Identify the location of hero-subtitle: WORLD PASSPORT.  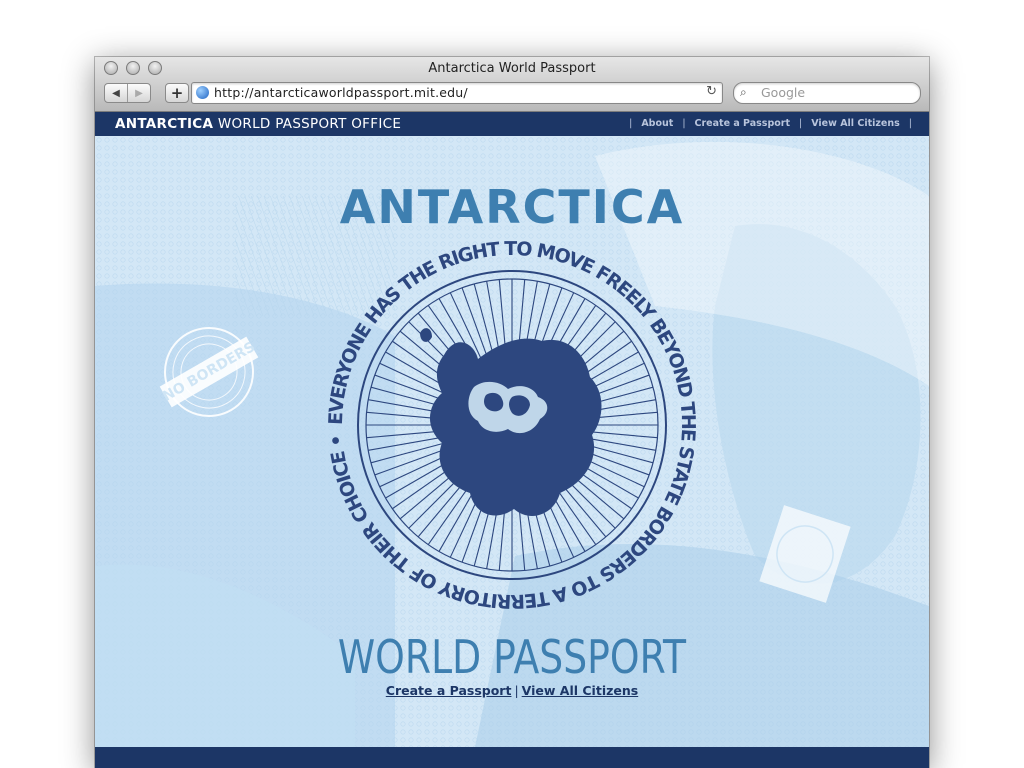
(512, 657).